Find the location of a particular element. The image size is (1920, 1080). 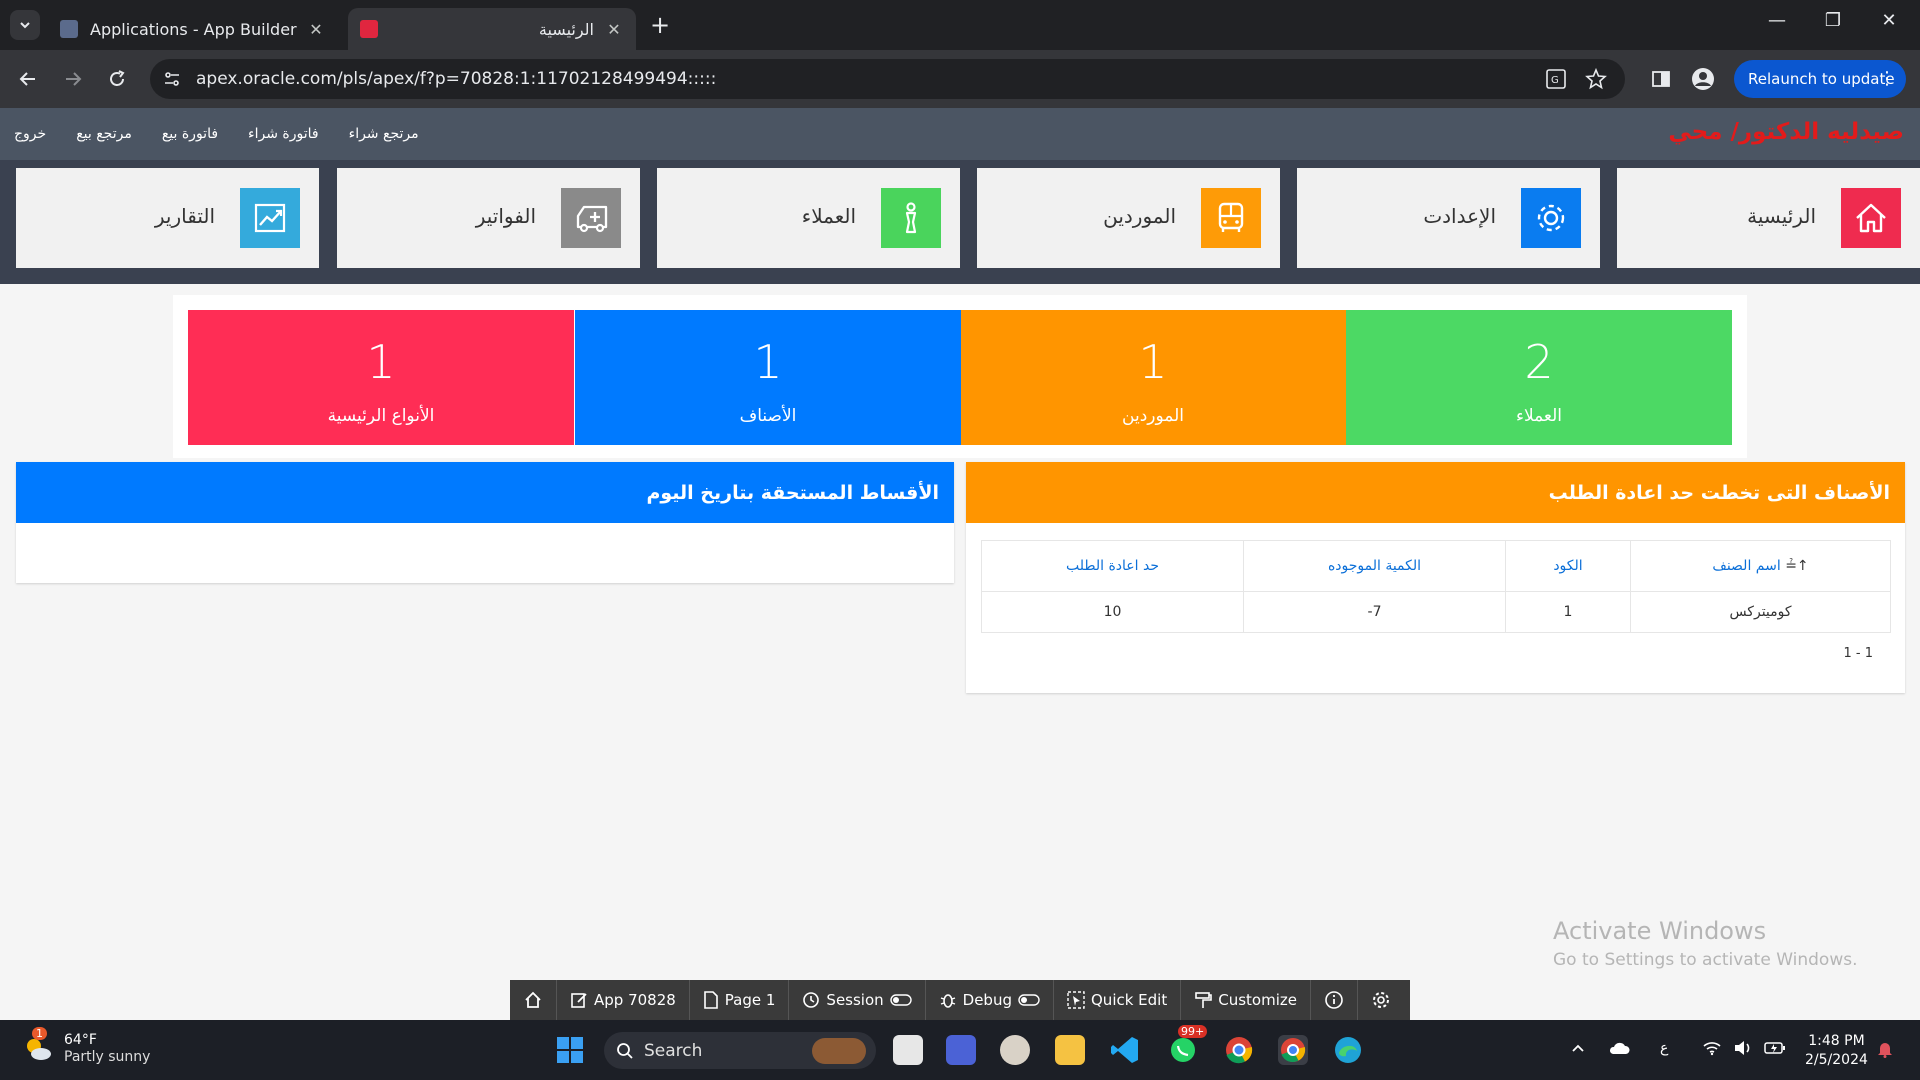

tab-search-button is located at coordinates (25, 25).